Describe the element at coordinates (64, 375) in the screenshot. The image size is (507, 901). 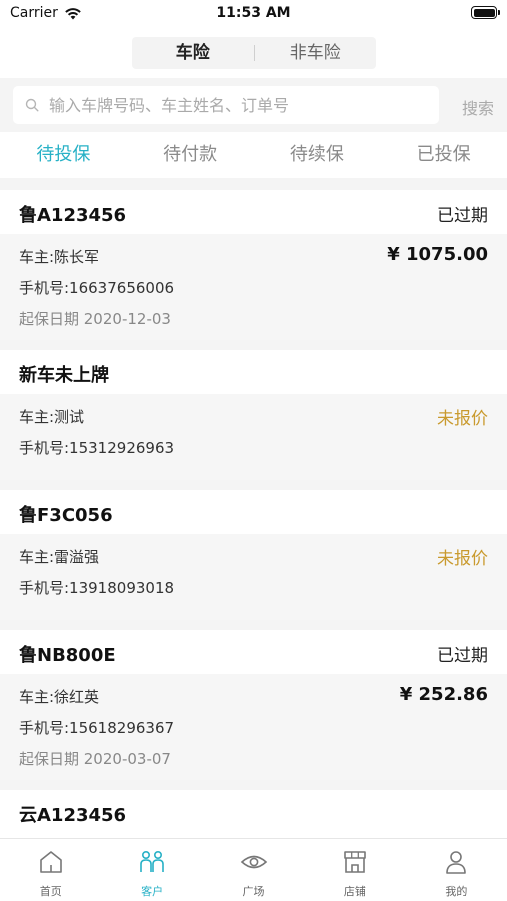
I see `plate-number: 新车未上牌` at that location.